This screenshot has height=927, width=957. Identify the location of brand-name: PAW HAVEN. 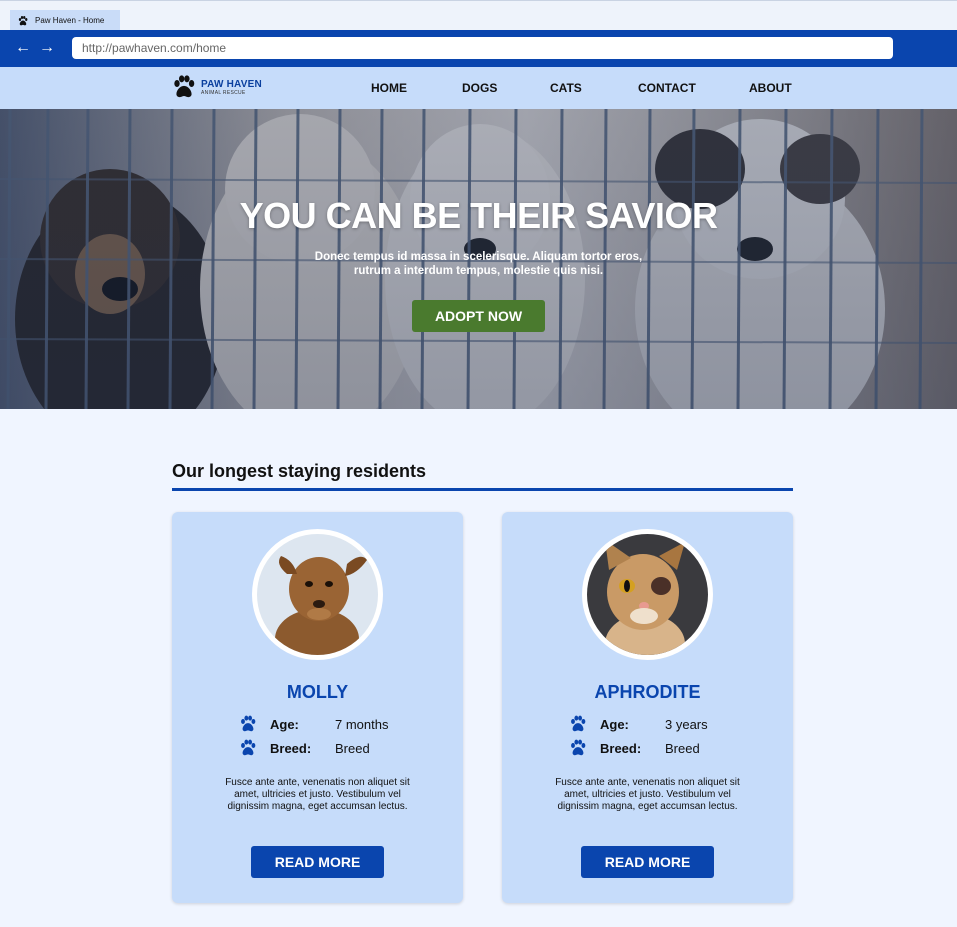
(231, 84).